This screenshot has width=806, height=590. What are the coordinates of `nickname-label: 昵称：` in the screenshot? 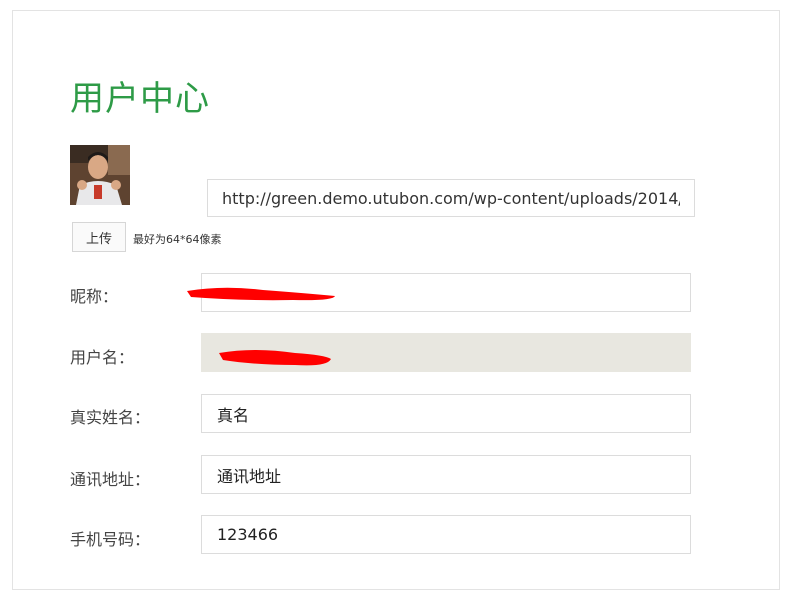 It's located at (94, 296).